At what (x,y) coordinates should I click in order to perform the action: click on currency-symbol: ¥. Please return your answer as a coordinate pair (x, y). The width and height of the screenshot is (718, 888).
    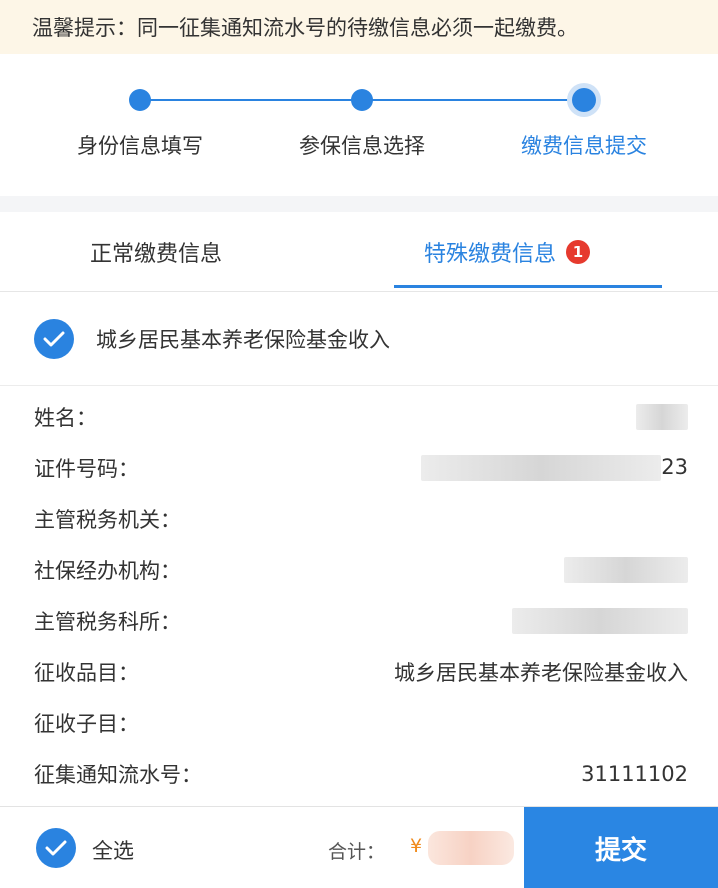
    Looking at the image, I should click on (416, 846).